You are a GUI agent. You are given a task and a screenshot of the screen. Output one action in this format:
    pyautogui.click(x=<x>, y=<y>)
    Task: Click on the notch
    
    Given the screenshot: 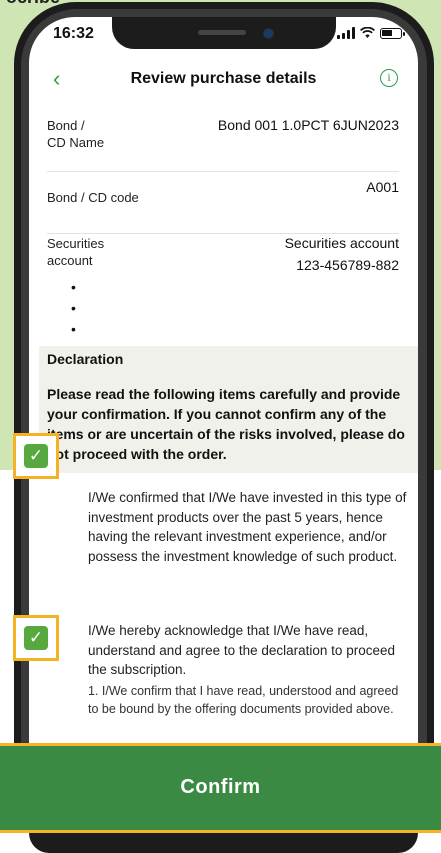 What is the action you would take?
    pyautogui.click(x=224, y=33)
    